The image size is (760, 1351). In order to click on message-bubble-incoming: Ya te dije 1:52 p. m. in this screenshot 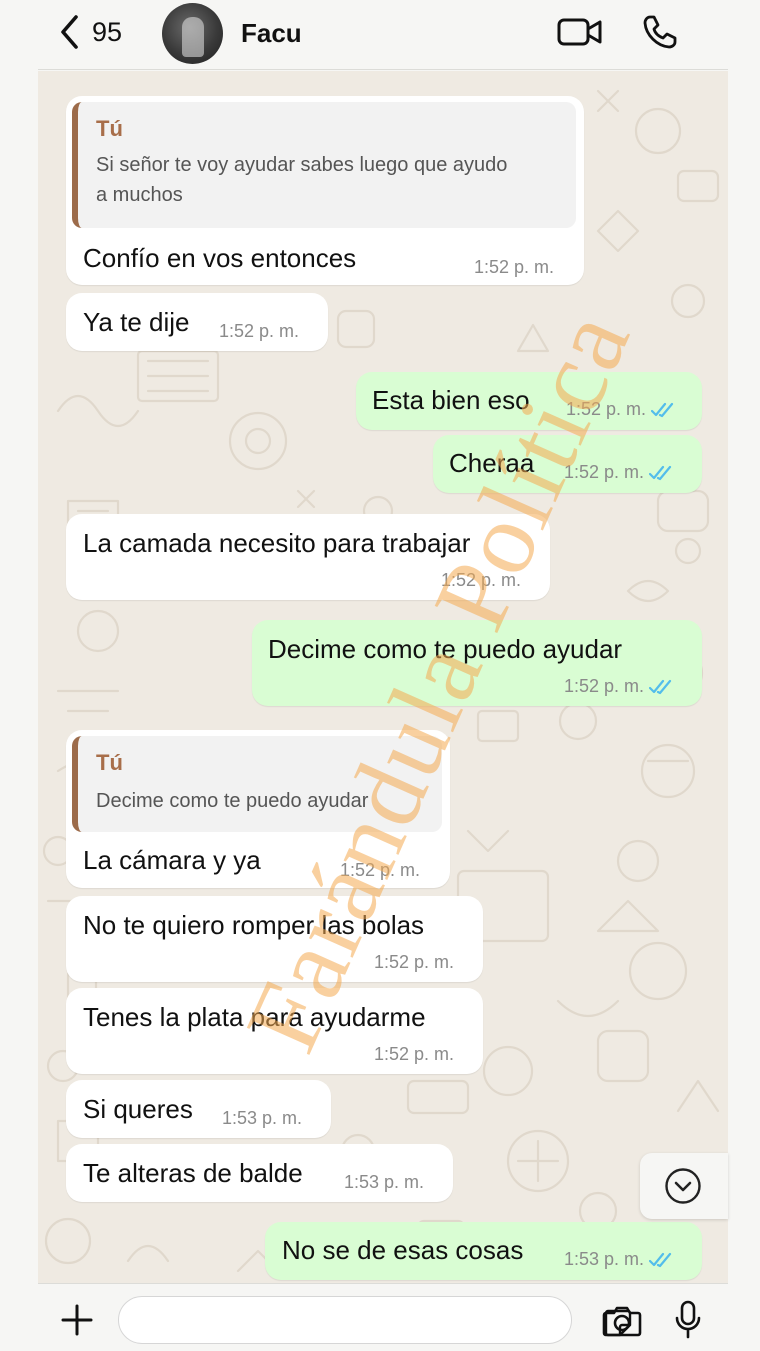, I will do `click(197, 322)`.